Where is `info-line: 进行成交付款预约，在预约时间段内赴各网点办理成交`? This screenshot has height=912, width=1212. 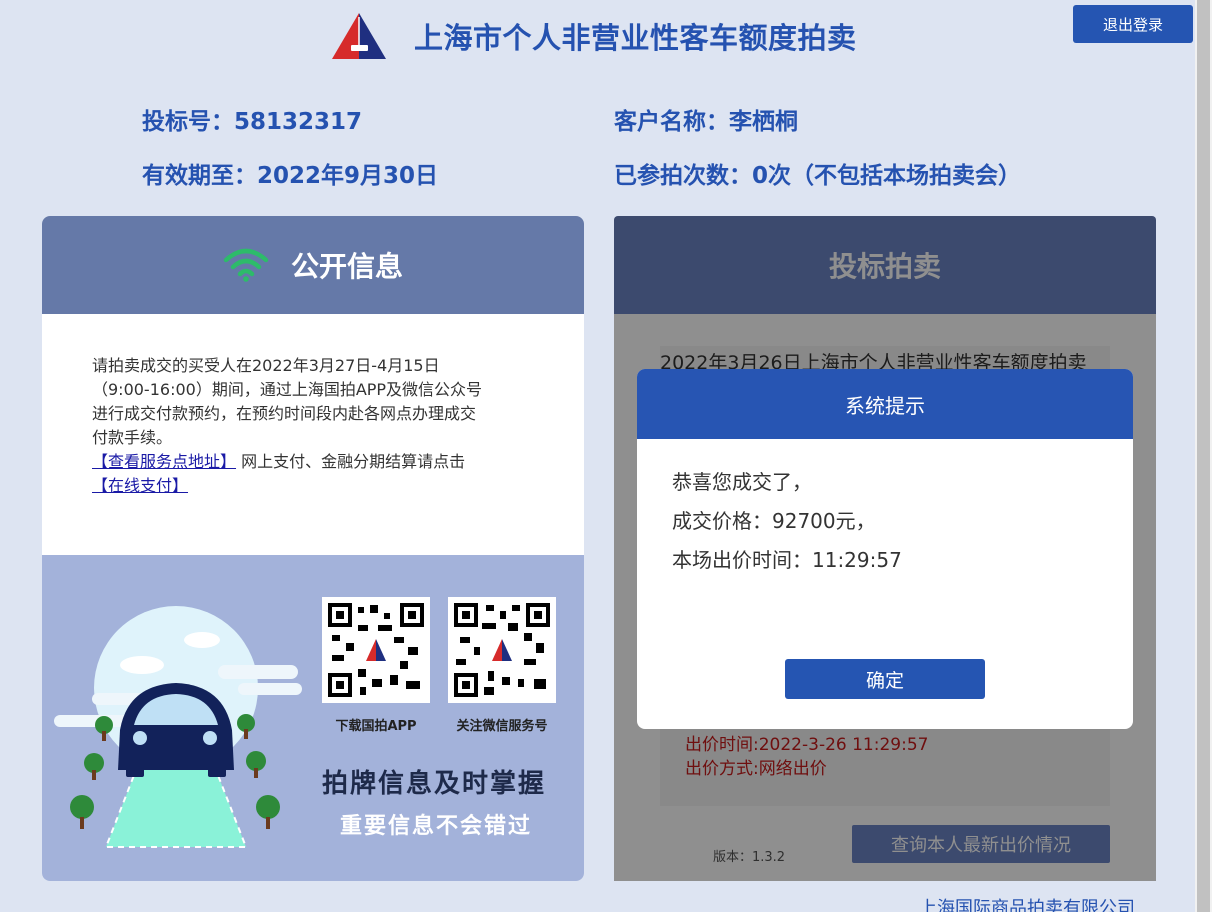 info-line: 进行成交付款预约，在预约时间段内赴各网点办理成交 is located at coordinates (284, 413).